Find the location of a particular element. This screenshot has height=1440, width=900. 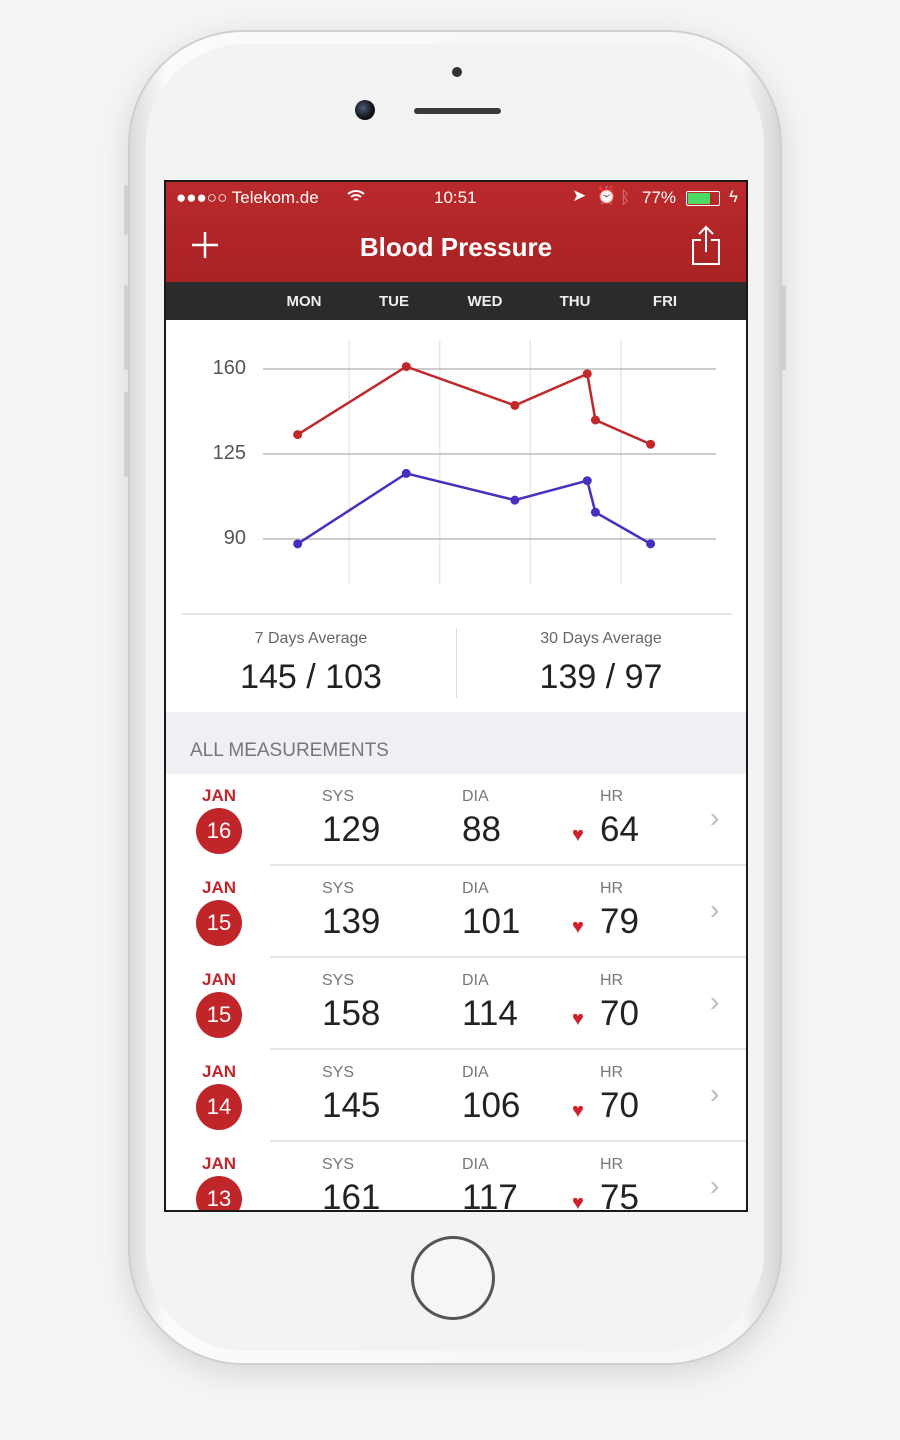

avg-7-value: 145 / 103 is located at coordinates (311, 677).